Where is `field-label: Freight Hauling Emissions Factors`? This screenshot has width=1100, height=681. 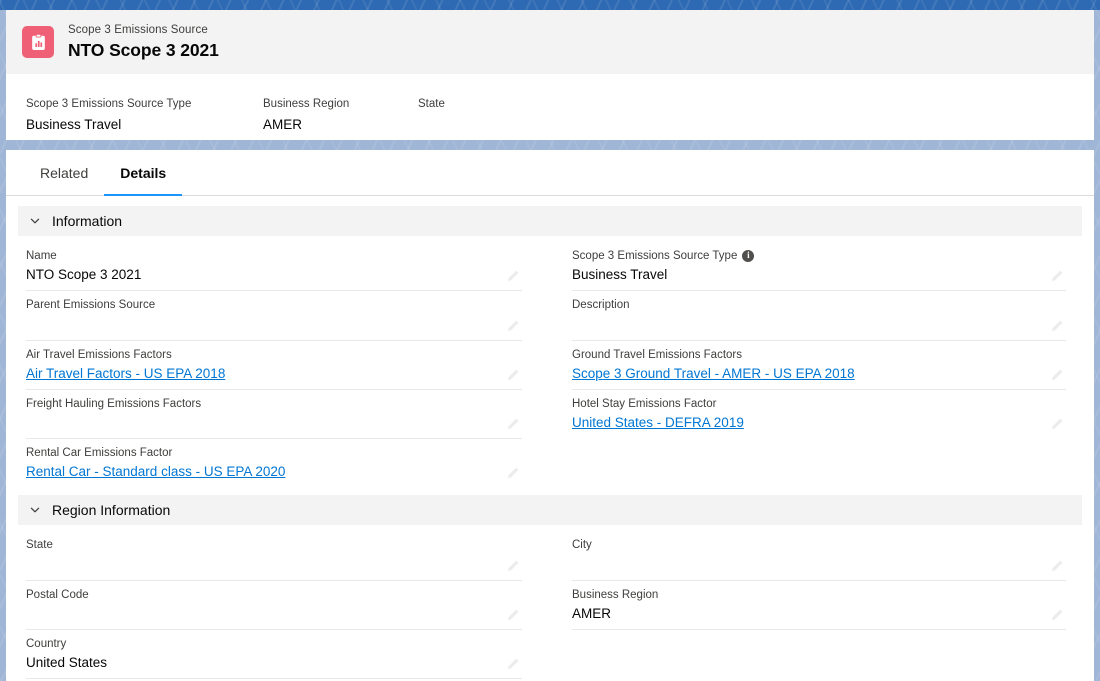 field-label: Freight Hauling Emissions Factors is located at coordinates (114, 403).